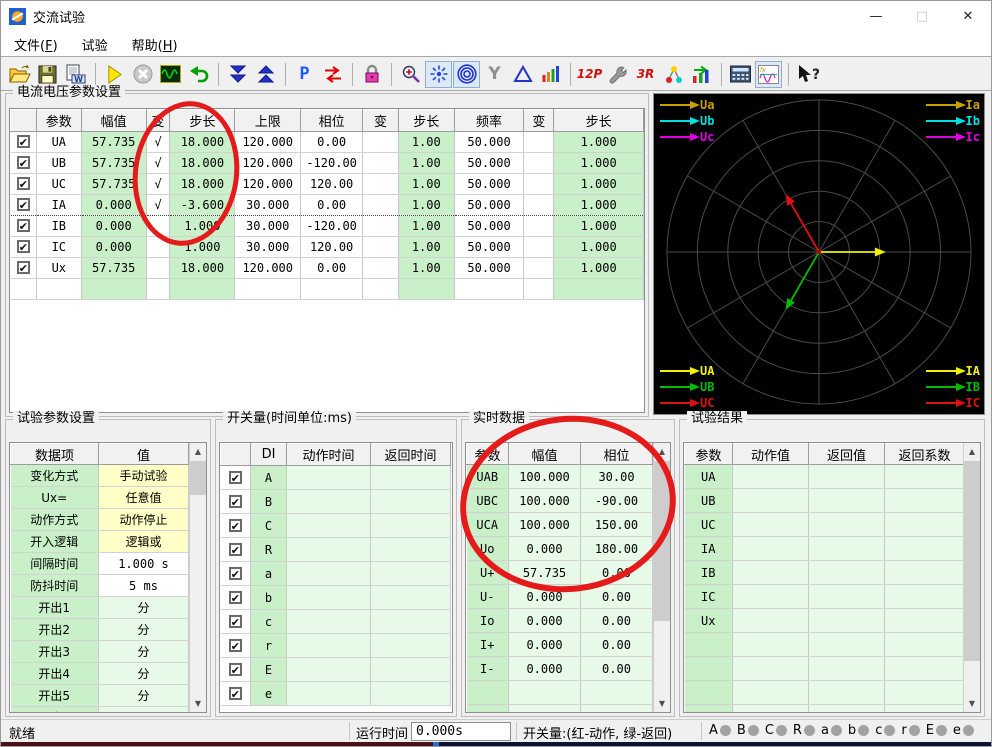  Describe the element at coordinates (332, 74) in the screenshot. I see `reverse-phase-button` at that location.